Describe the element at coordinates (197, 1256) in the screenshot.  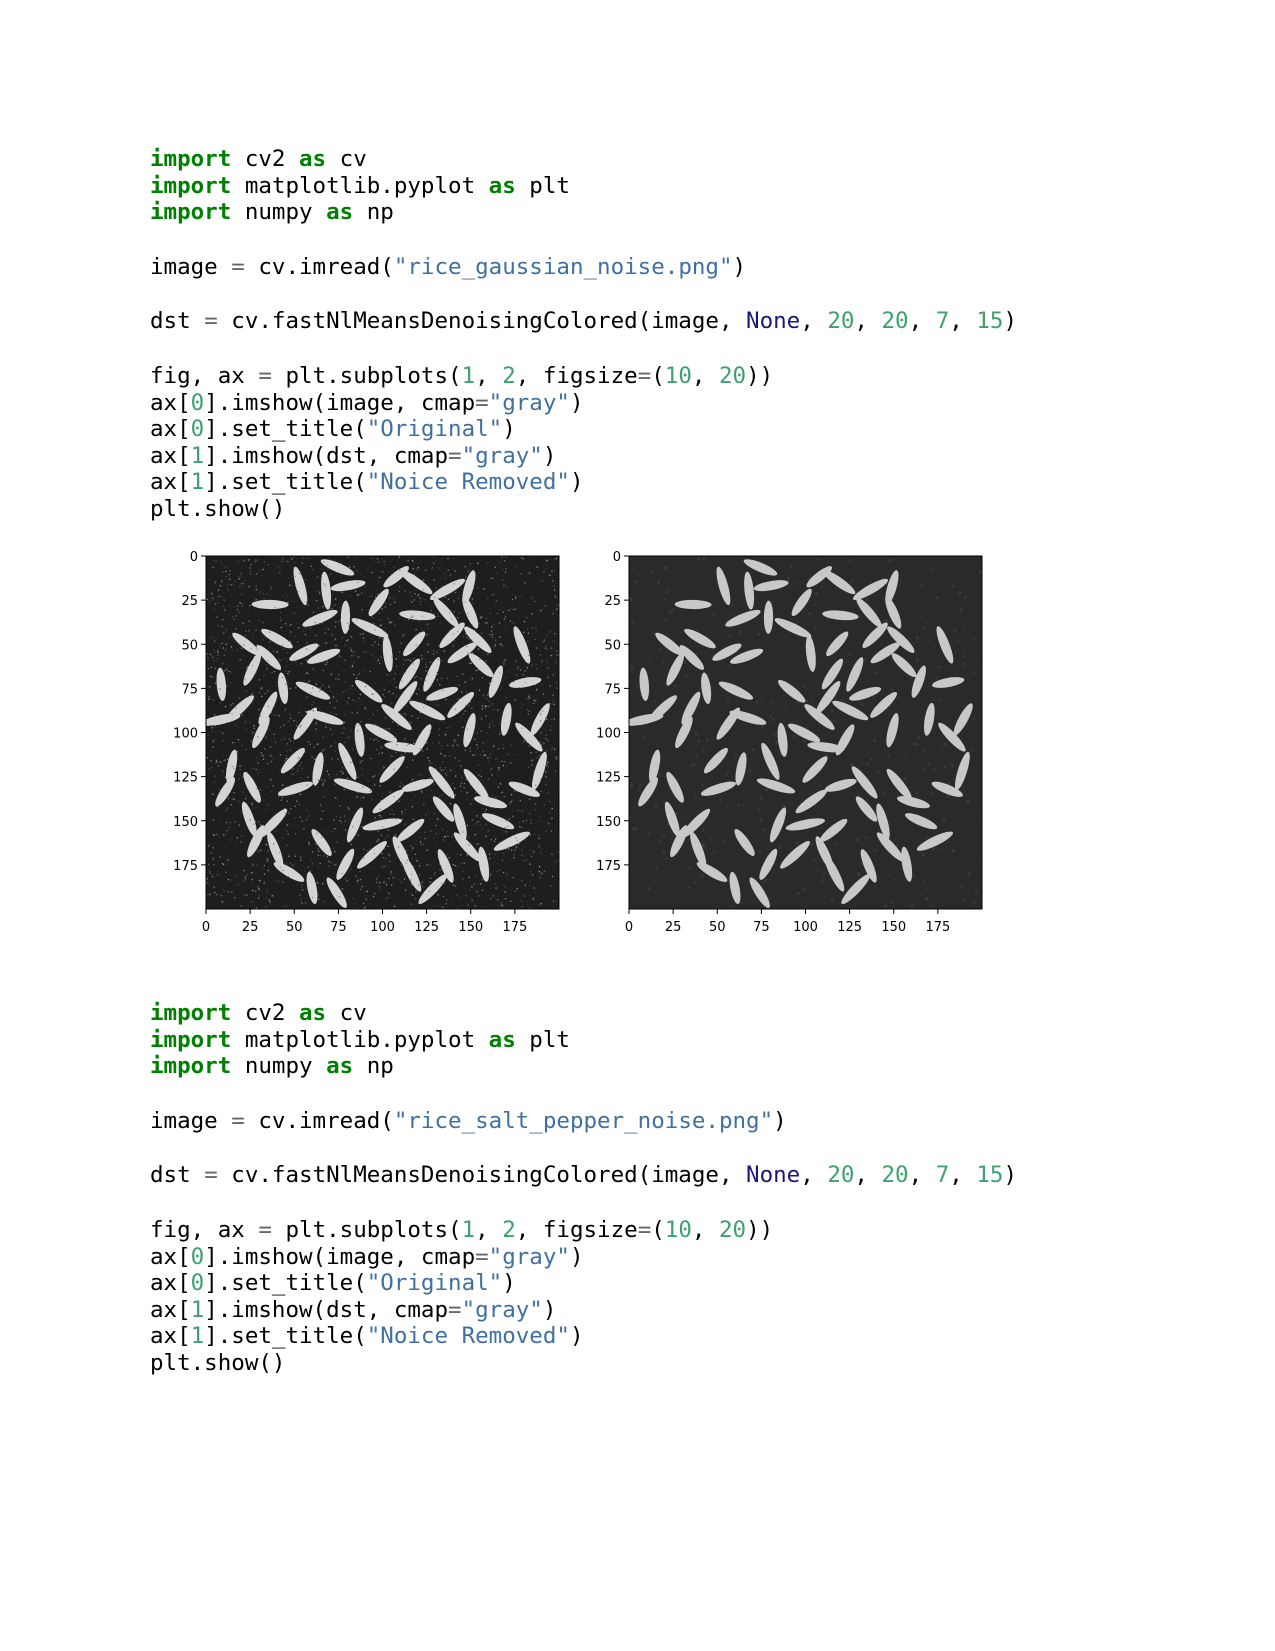
I see `code-number: 0` at that location.